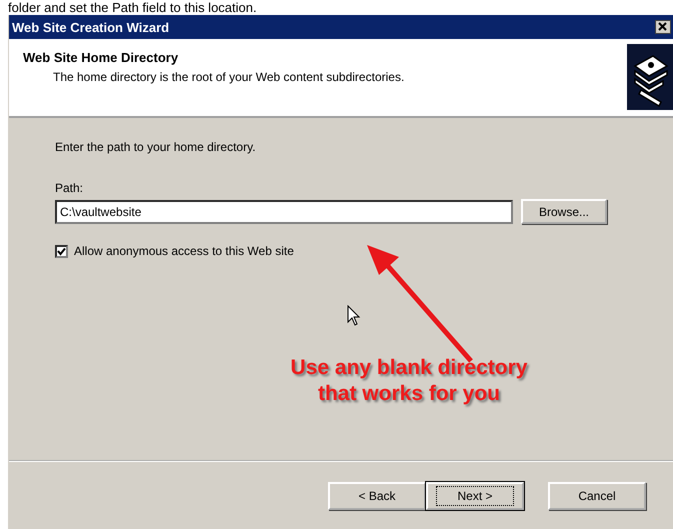 This screenshot has height=529, width=673. Describe the element at coordinates (663, 27) in the screenshot. I see `close-icon` at that location.